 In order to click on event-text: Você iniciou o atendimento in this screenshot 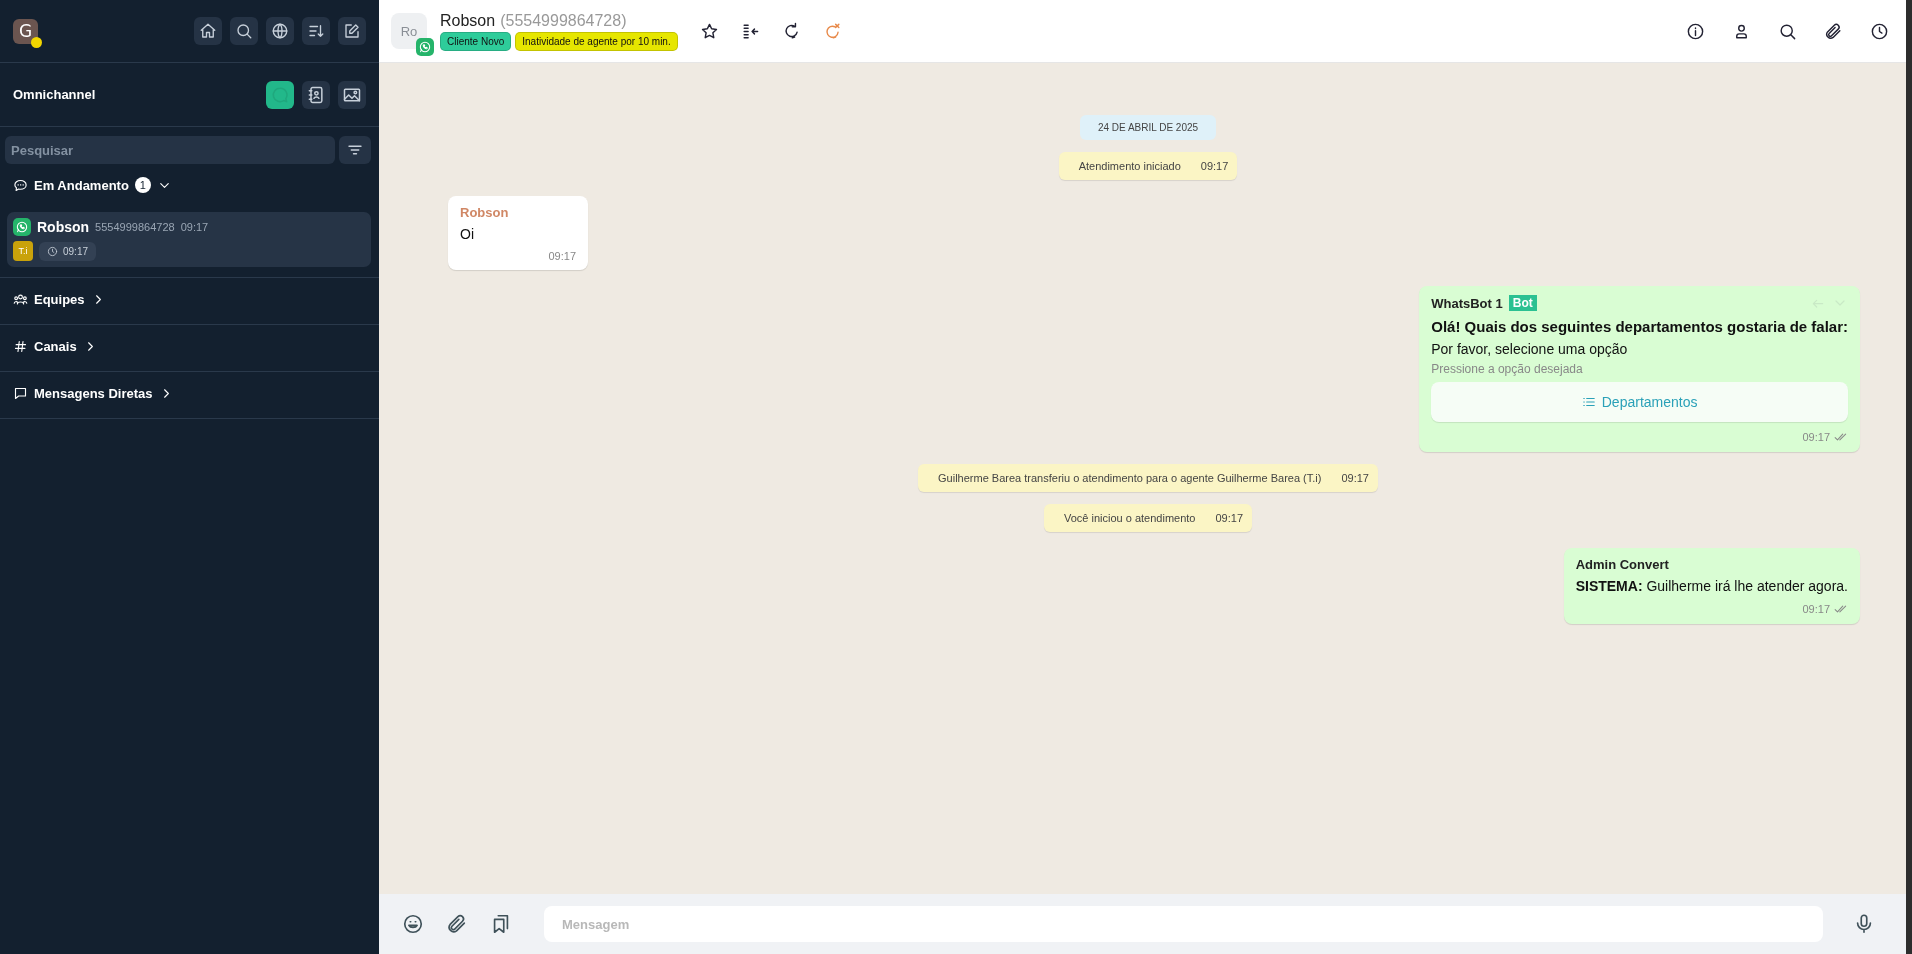, I will do `click(1130, 518)`.